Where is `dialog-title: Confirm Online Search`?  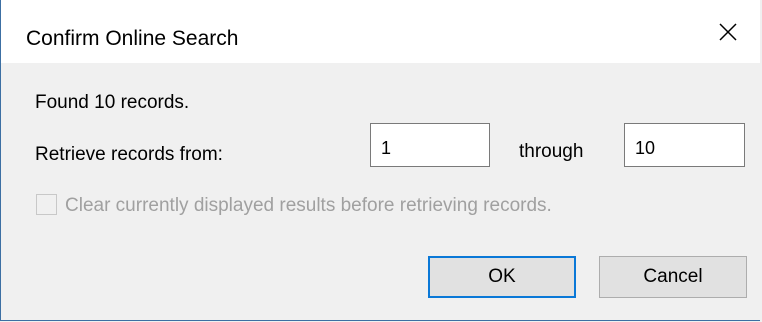 dialog-title: Confirm Online Search is located at coordinates (132, 38).